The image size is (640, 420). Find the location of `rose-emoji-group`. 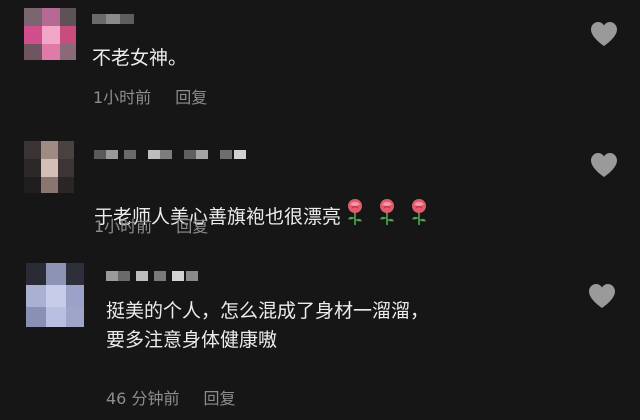

rose-emoji-group is located at coordinates (393, 216).